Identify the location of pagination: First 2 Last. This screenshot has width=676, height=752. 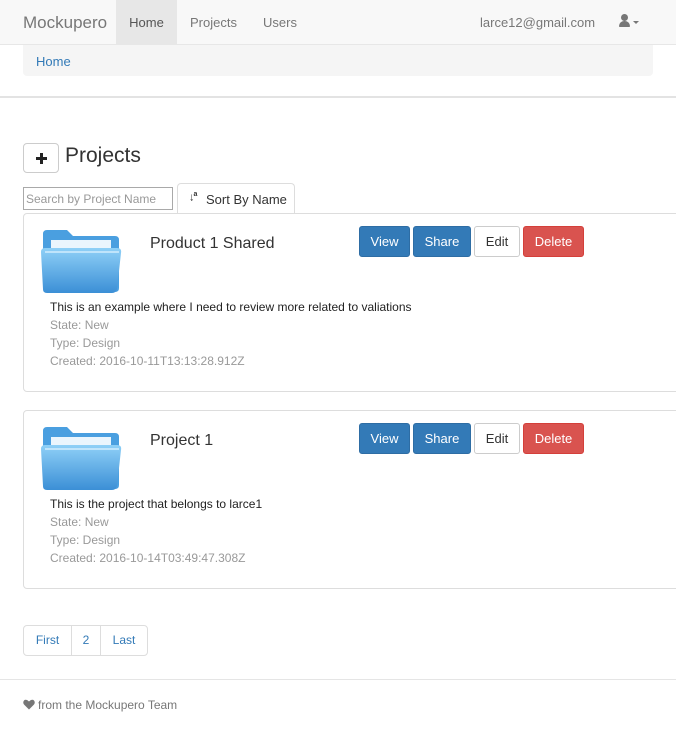
(85, 640).